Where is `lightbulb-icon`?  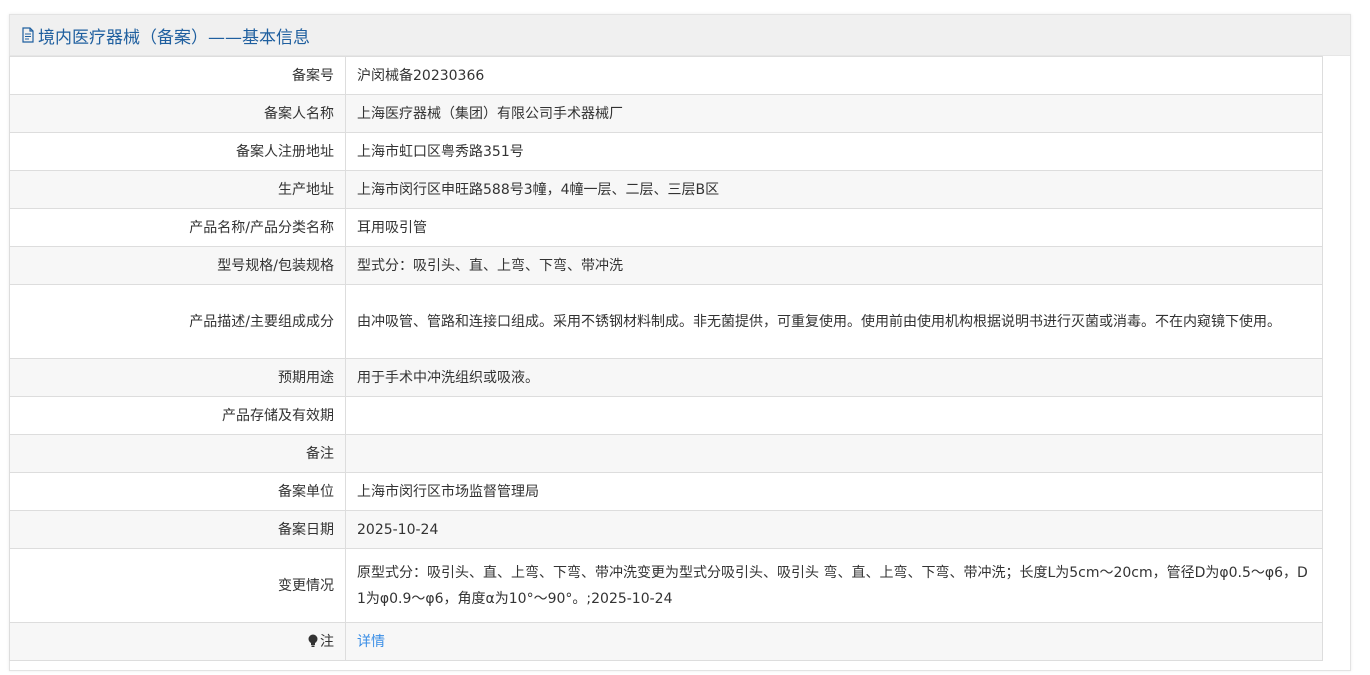
lightbulb-icon is located at coordinates (313, 640).